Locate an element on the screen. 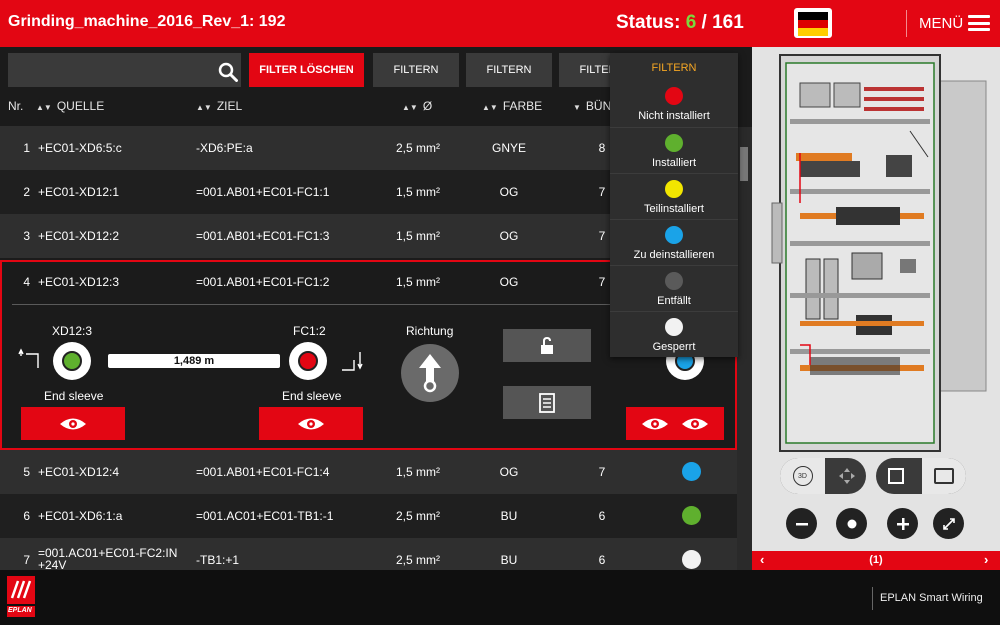 The width and height of the screenshot is (1000, 625). filter-button-1: FILTERN is located at coordinates (416, 70).